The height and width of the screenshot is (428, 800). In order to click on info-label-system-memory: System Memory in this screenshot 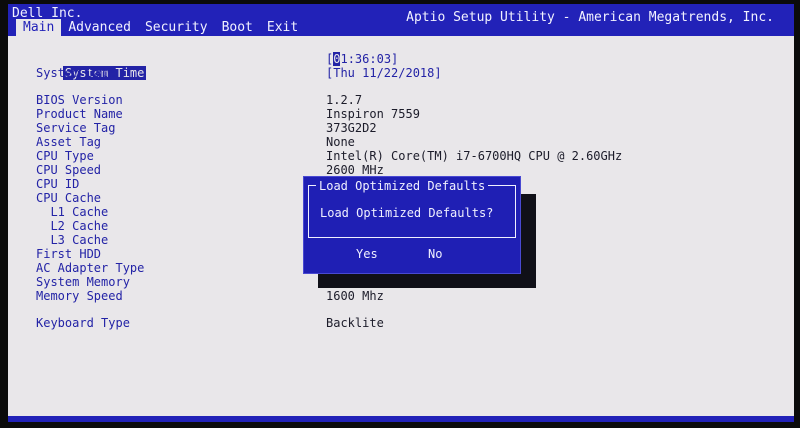, I will do `click(83, 282)`.